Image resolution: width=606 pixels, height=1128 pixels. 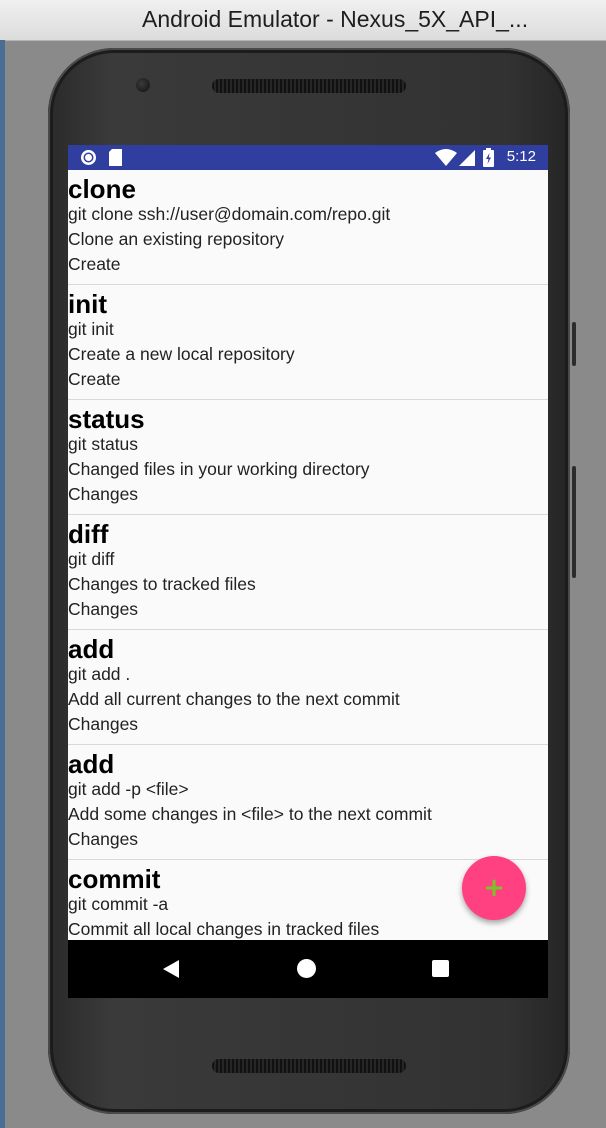 What do you see at coordinates (106, 419) in the screenshot?
I see `command-name: status` at bounding box center [106, 419].